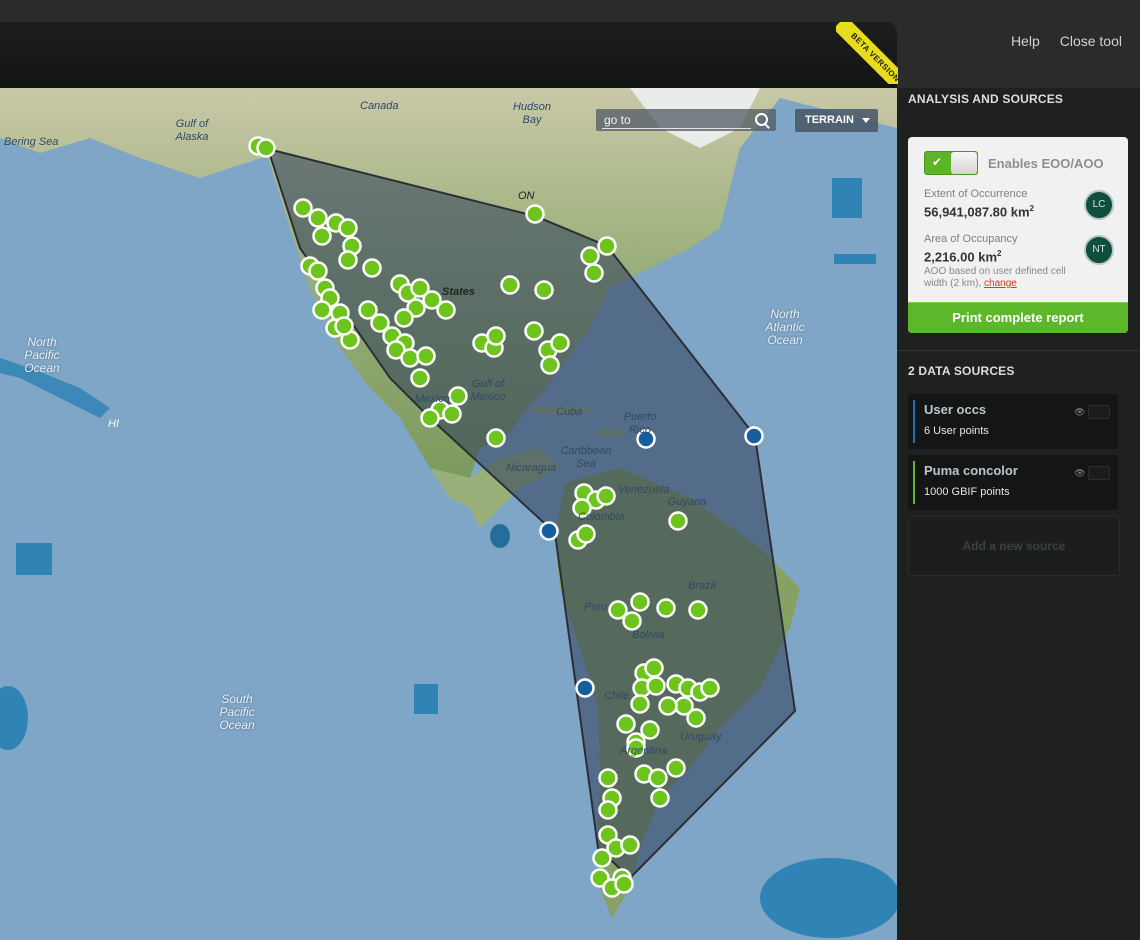 The height and width of the screenshot is (940, 1140). I want to click on print-report-button: Print complete report, so click(1018, 317).